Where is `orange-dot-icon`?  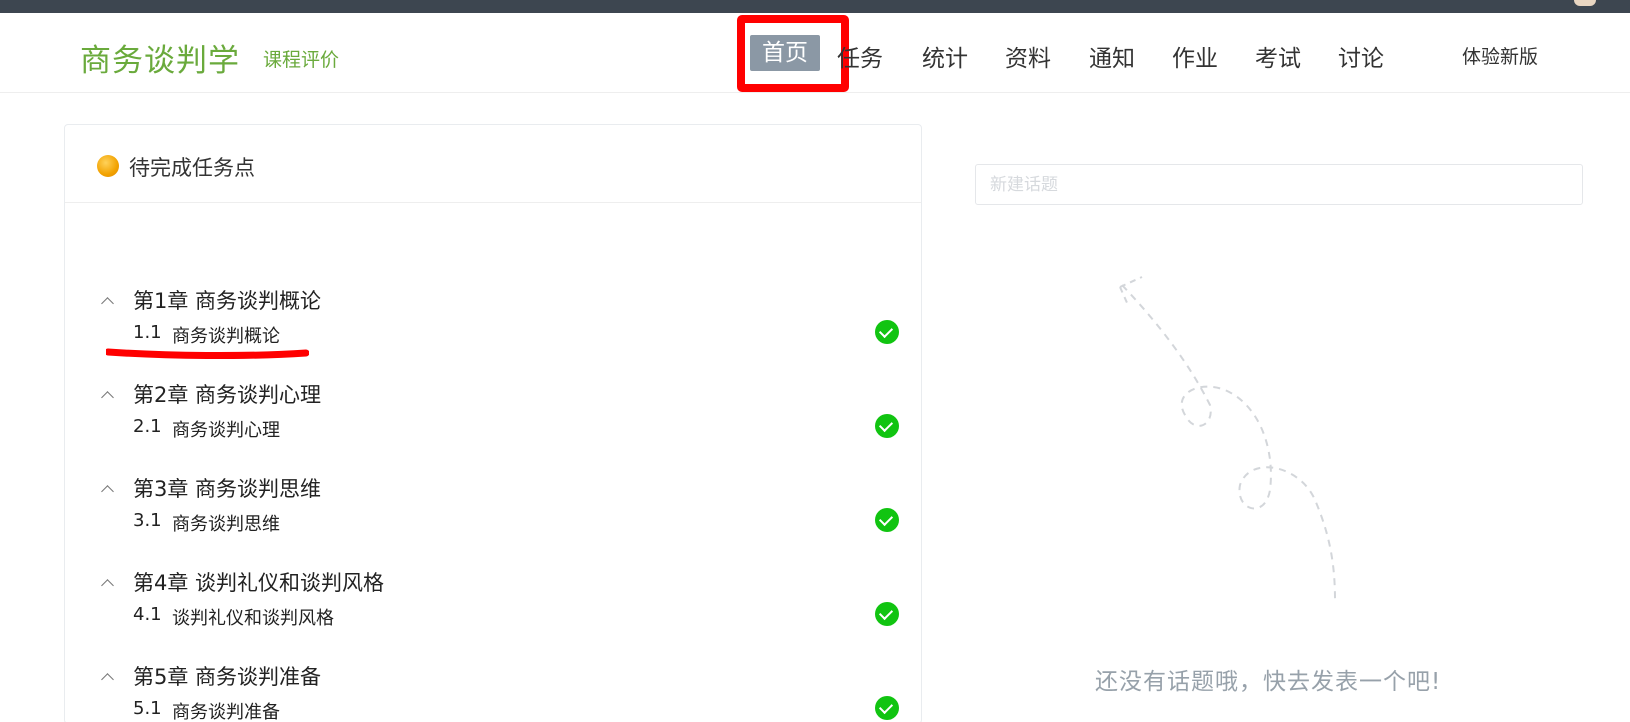 orange-dot-icon is located at coordinates (108, 166).